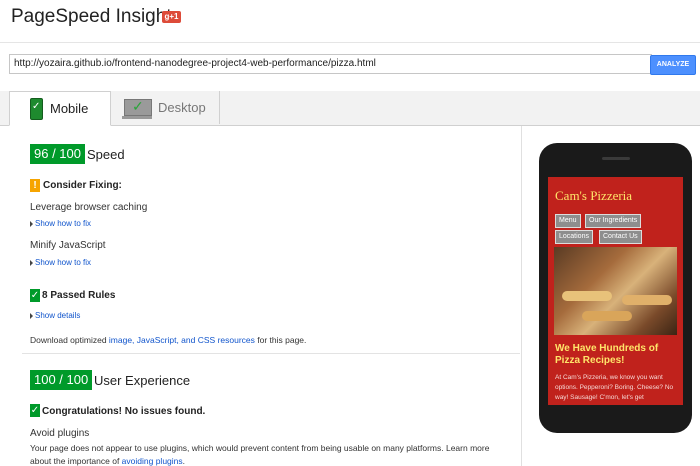  I want to click on show-details-label: Show details, so click(58, 315).